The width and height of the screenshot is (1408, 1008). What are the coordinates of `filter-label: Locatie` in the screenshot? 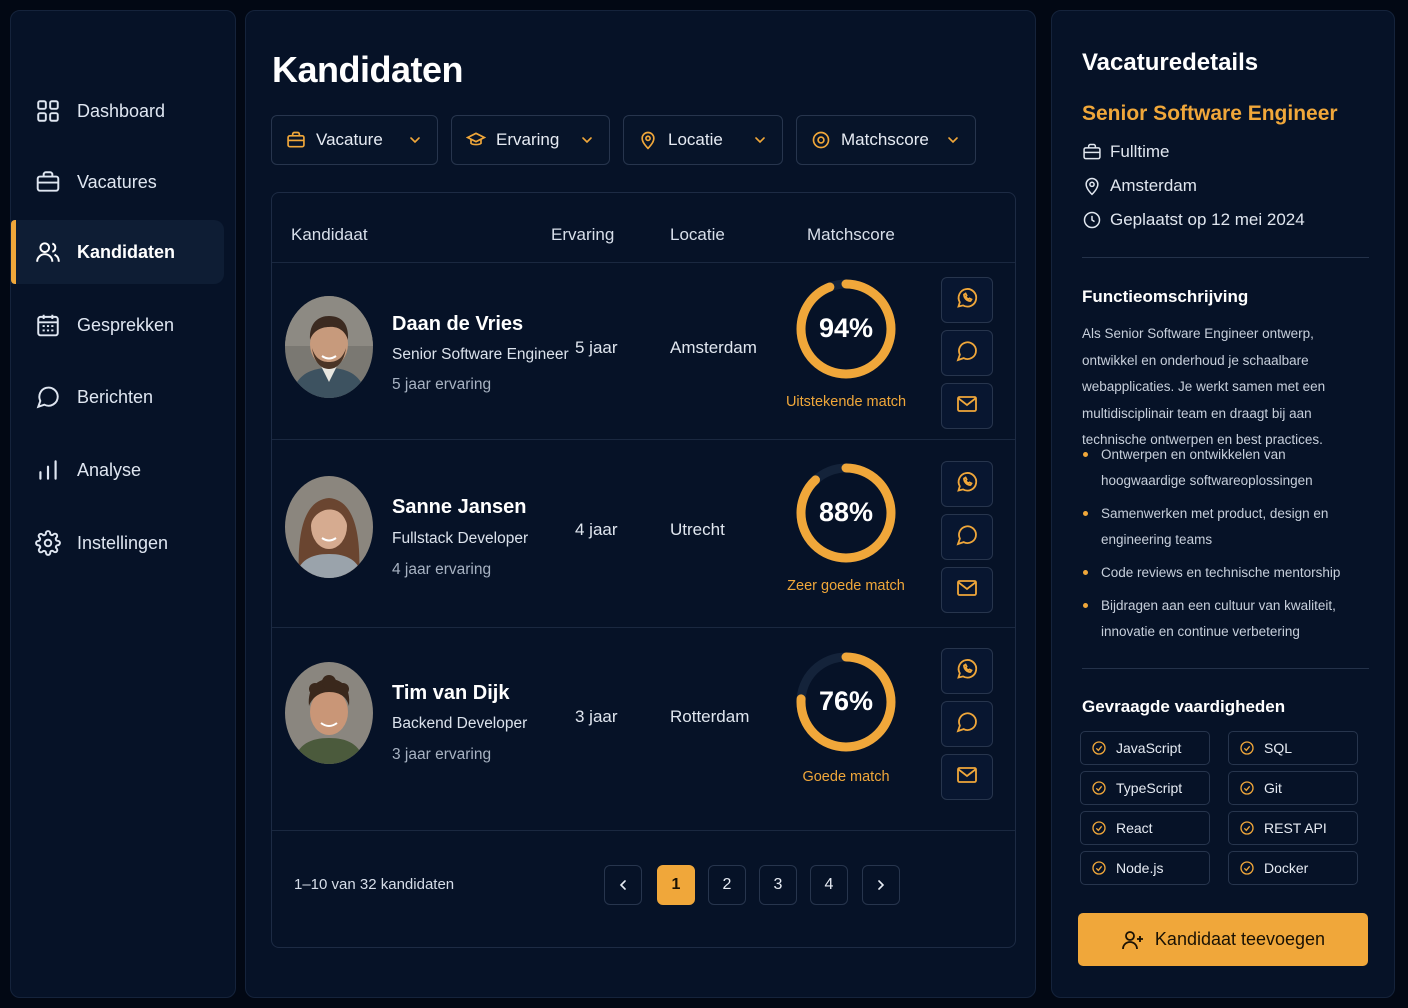 It's located at (695, 139).